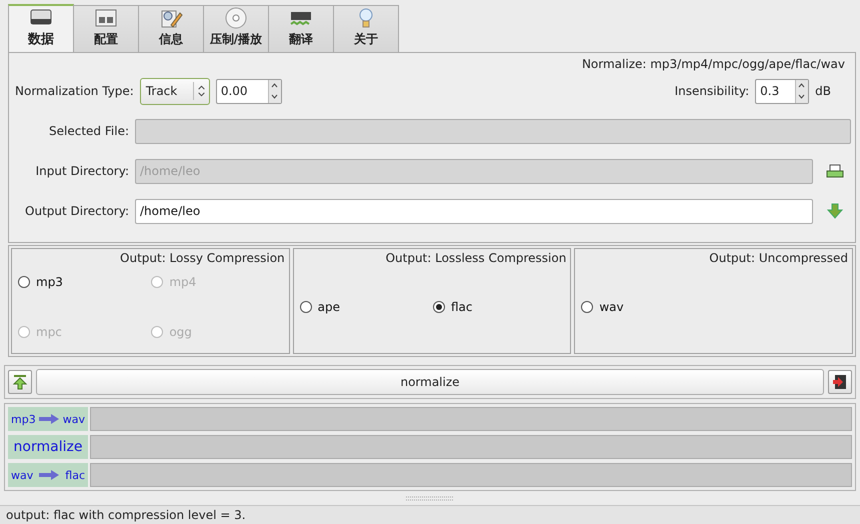 The image size is (860, 524). What do you see at coordinates (823, 91) in the screenshot?
I see `unit-label: dB` at bounding box center [823, 91].